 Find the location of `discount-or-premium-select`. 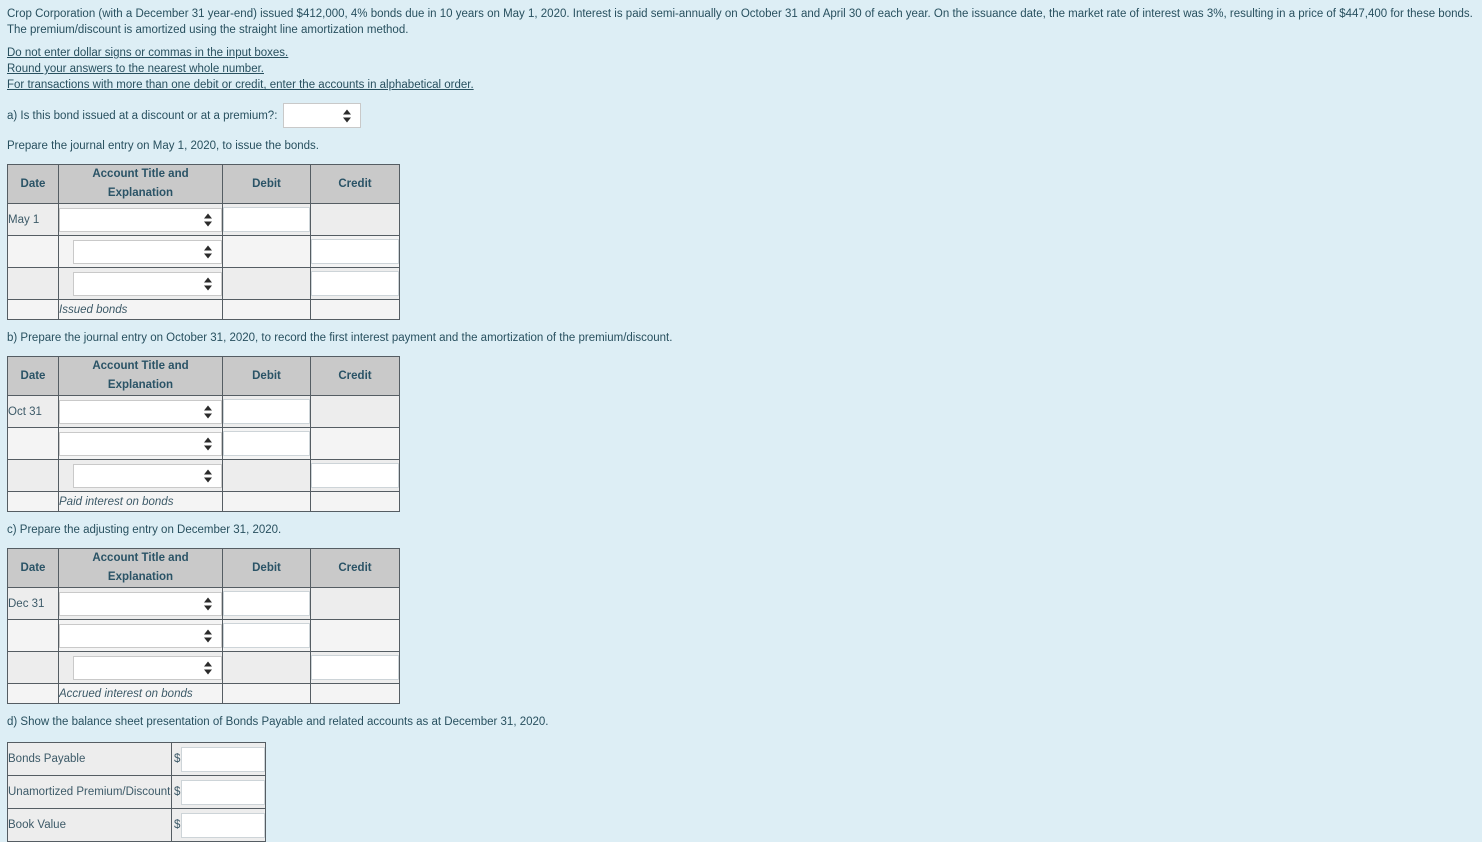

discount-or-premium-select is located at coordinates (322, 115).